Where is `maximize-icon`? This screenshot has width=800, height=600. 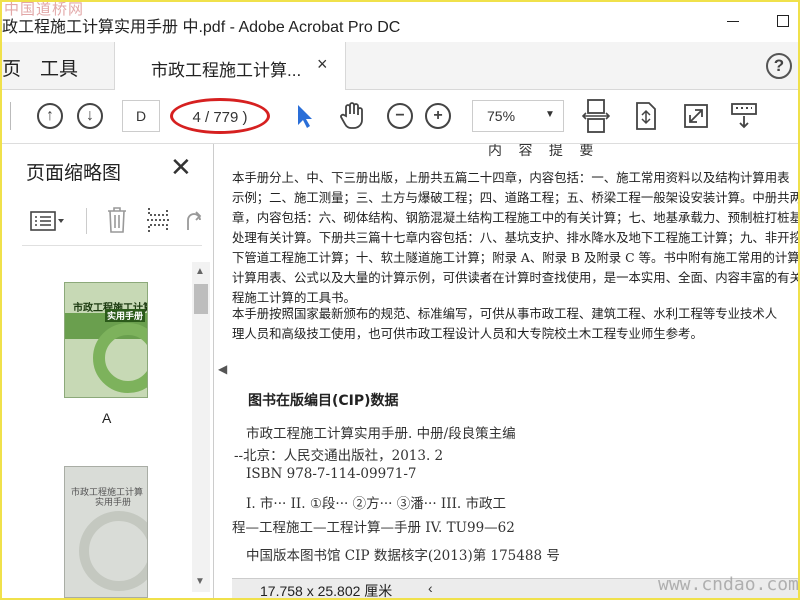 maximize-icon is located at coordinates (783, 21).